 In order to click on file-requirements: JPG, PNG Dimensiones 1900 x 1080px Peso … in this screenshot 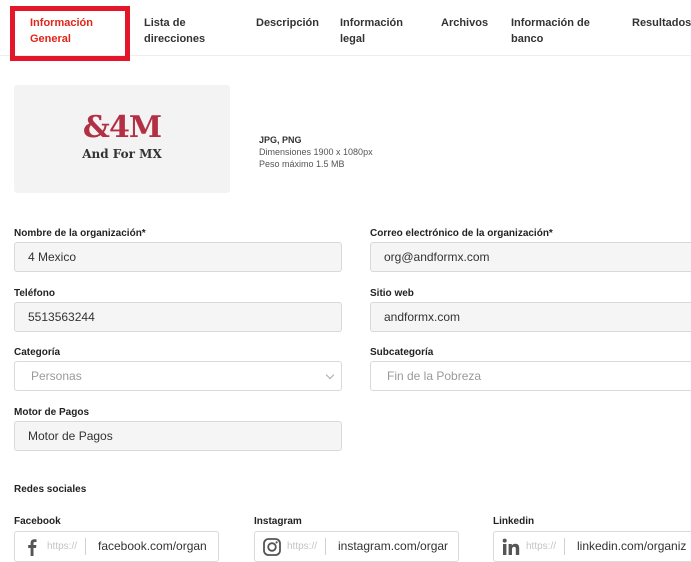, I will do `click(316, 152)`.